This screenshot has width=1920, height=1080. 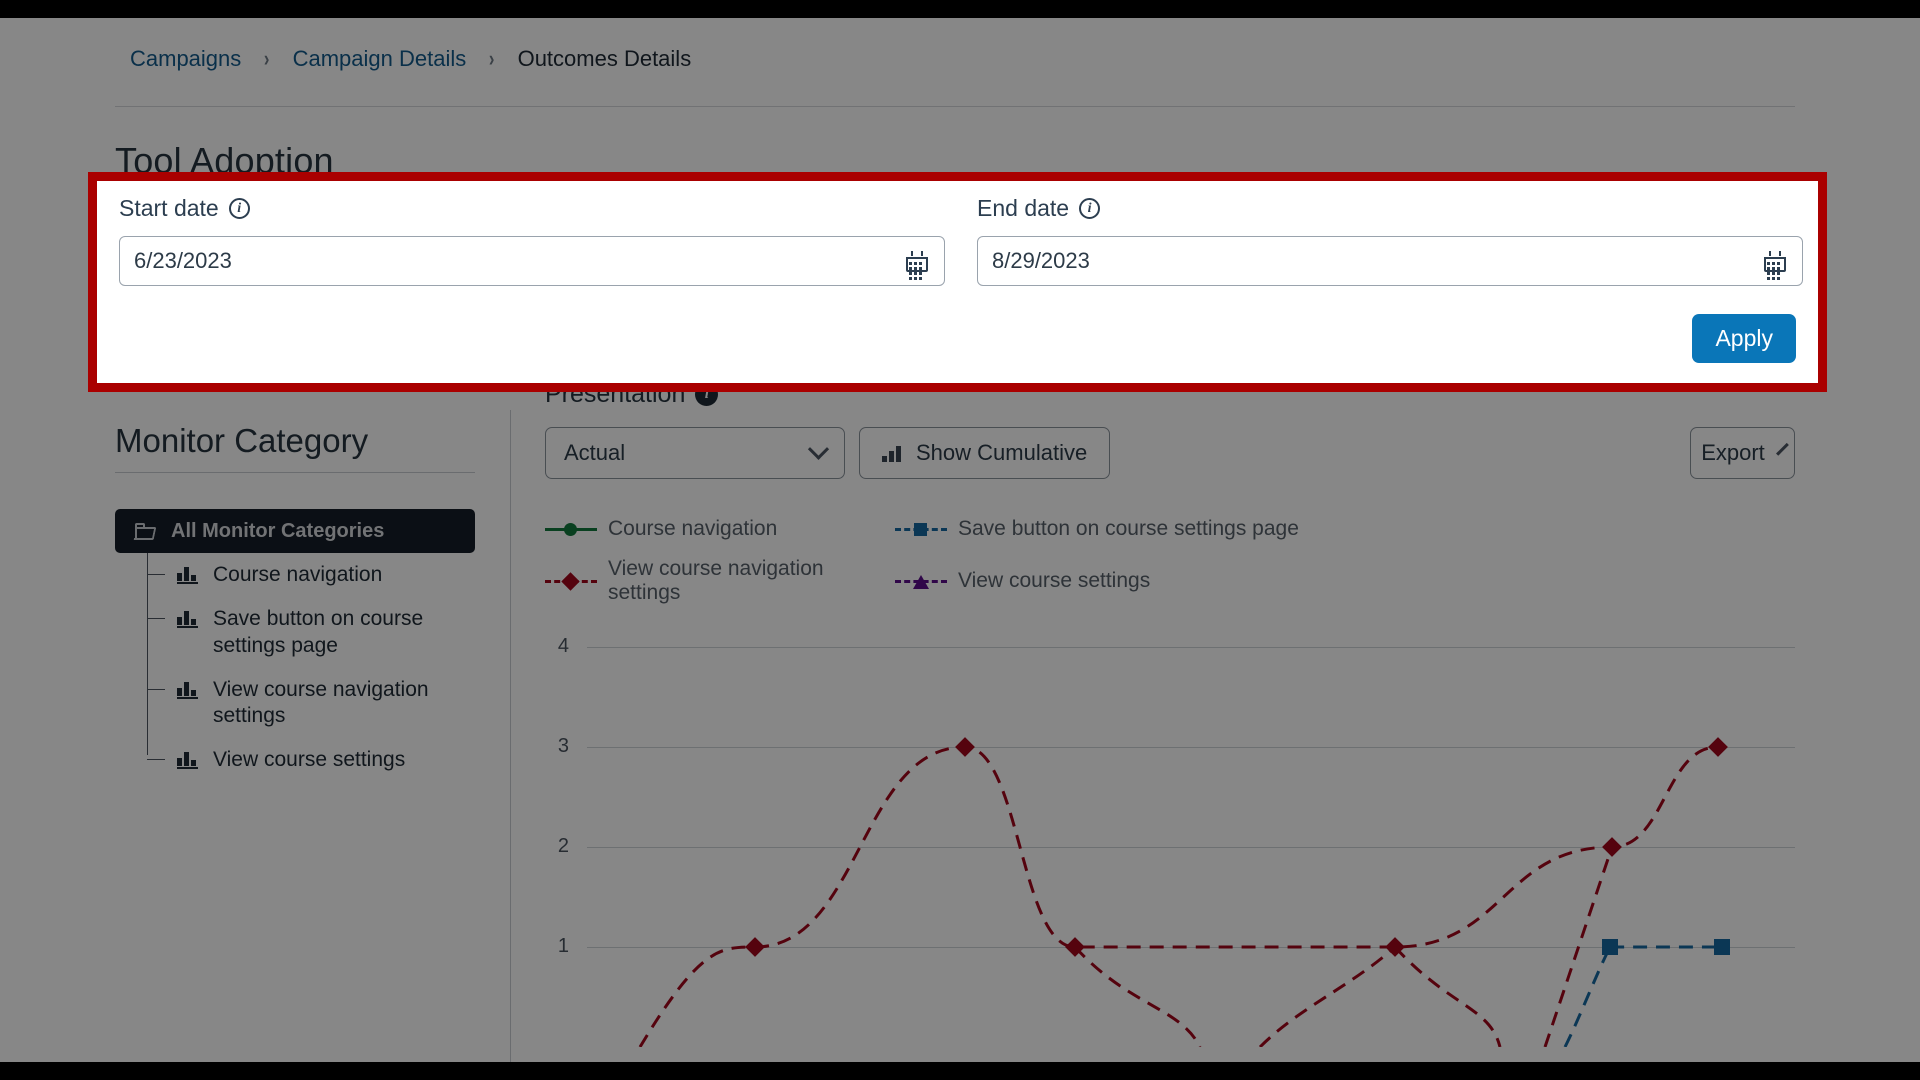 I want to click on legend-label: Course navigation, so click(x=693, y=528).